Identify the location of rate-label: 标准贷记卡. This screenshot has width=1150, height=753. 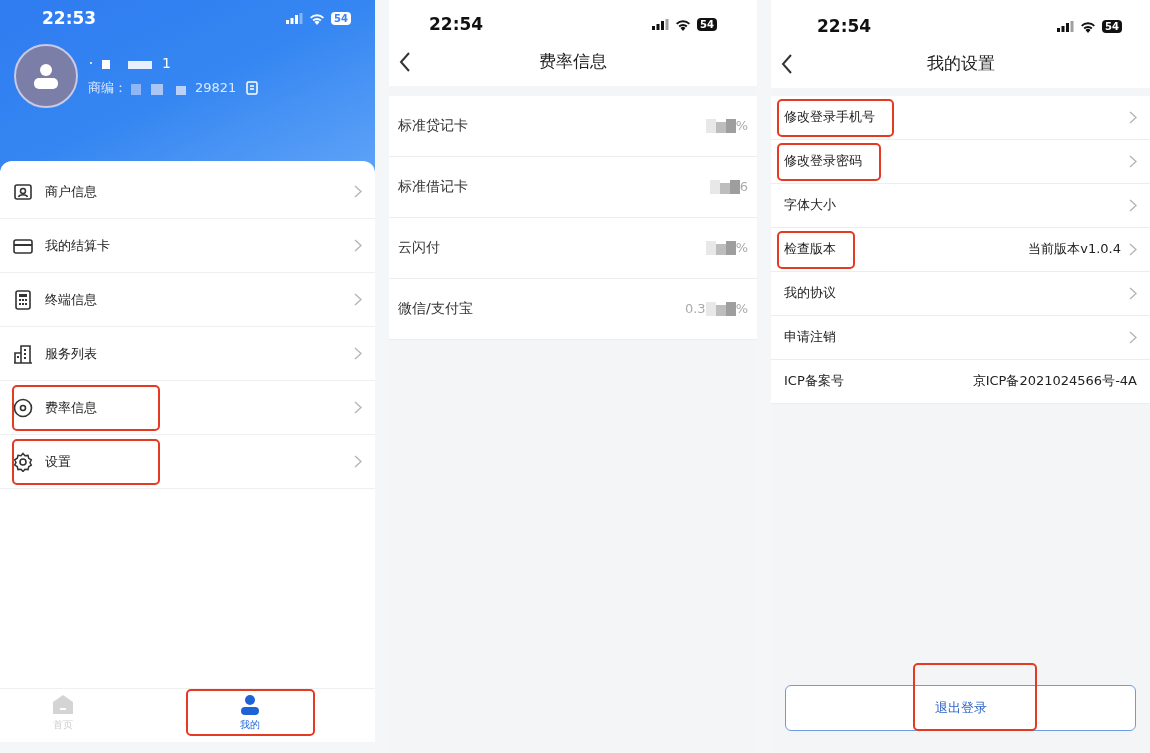
(433, 125).